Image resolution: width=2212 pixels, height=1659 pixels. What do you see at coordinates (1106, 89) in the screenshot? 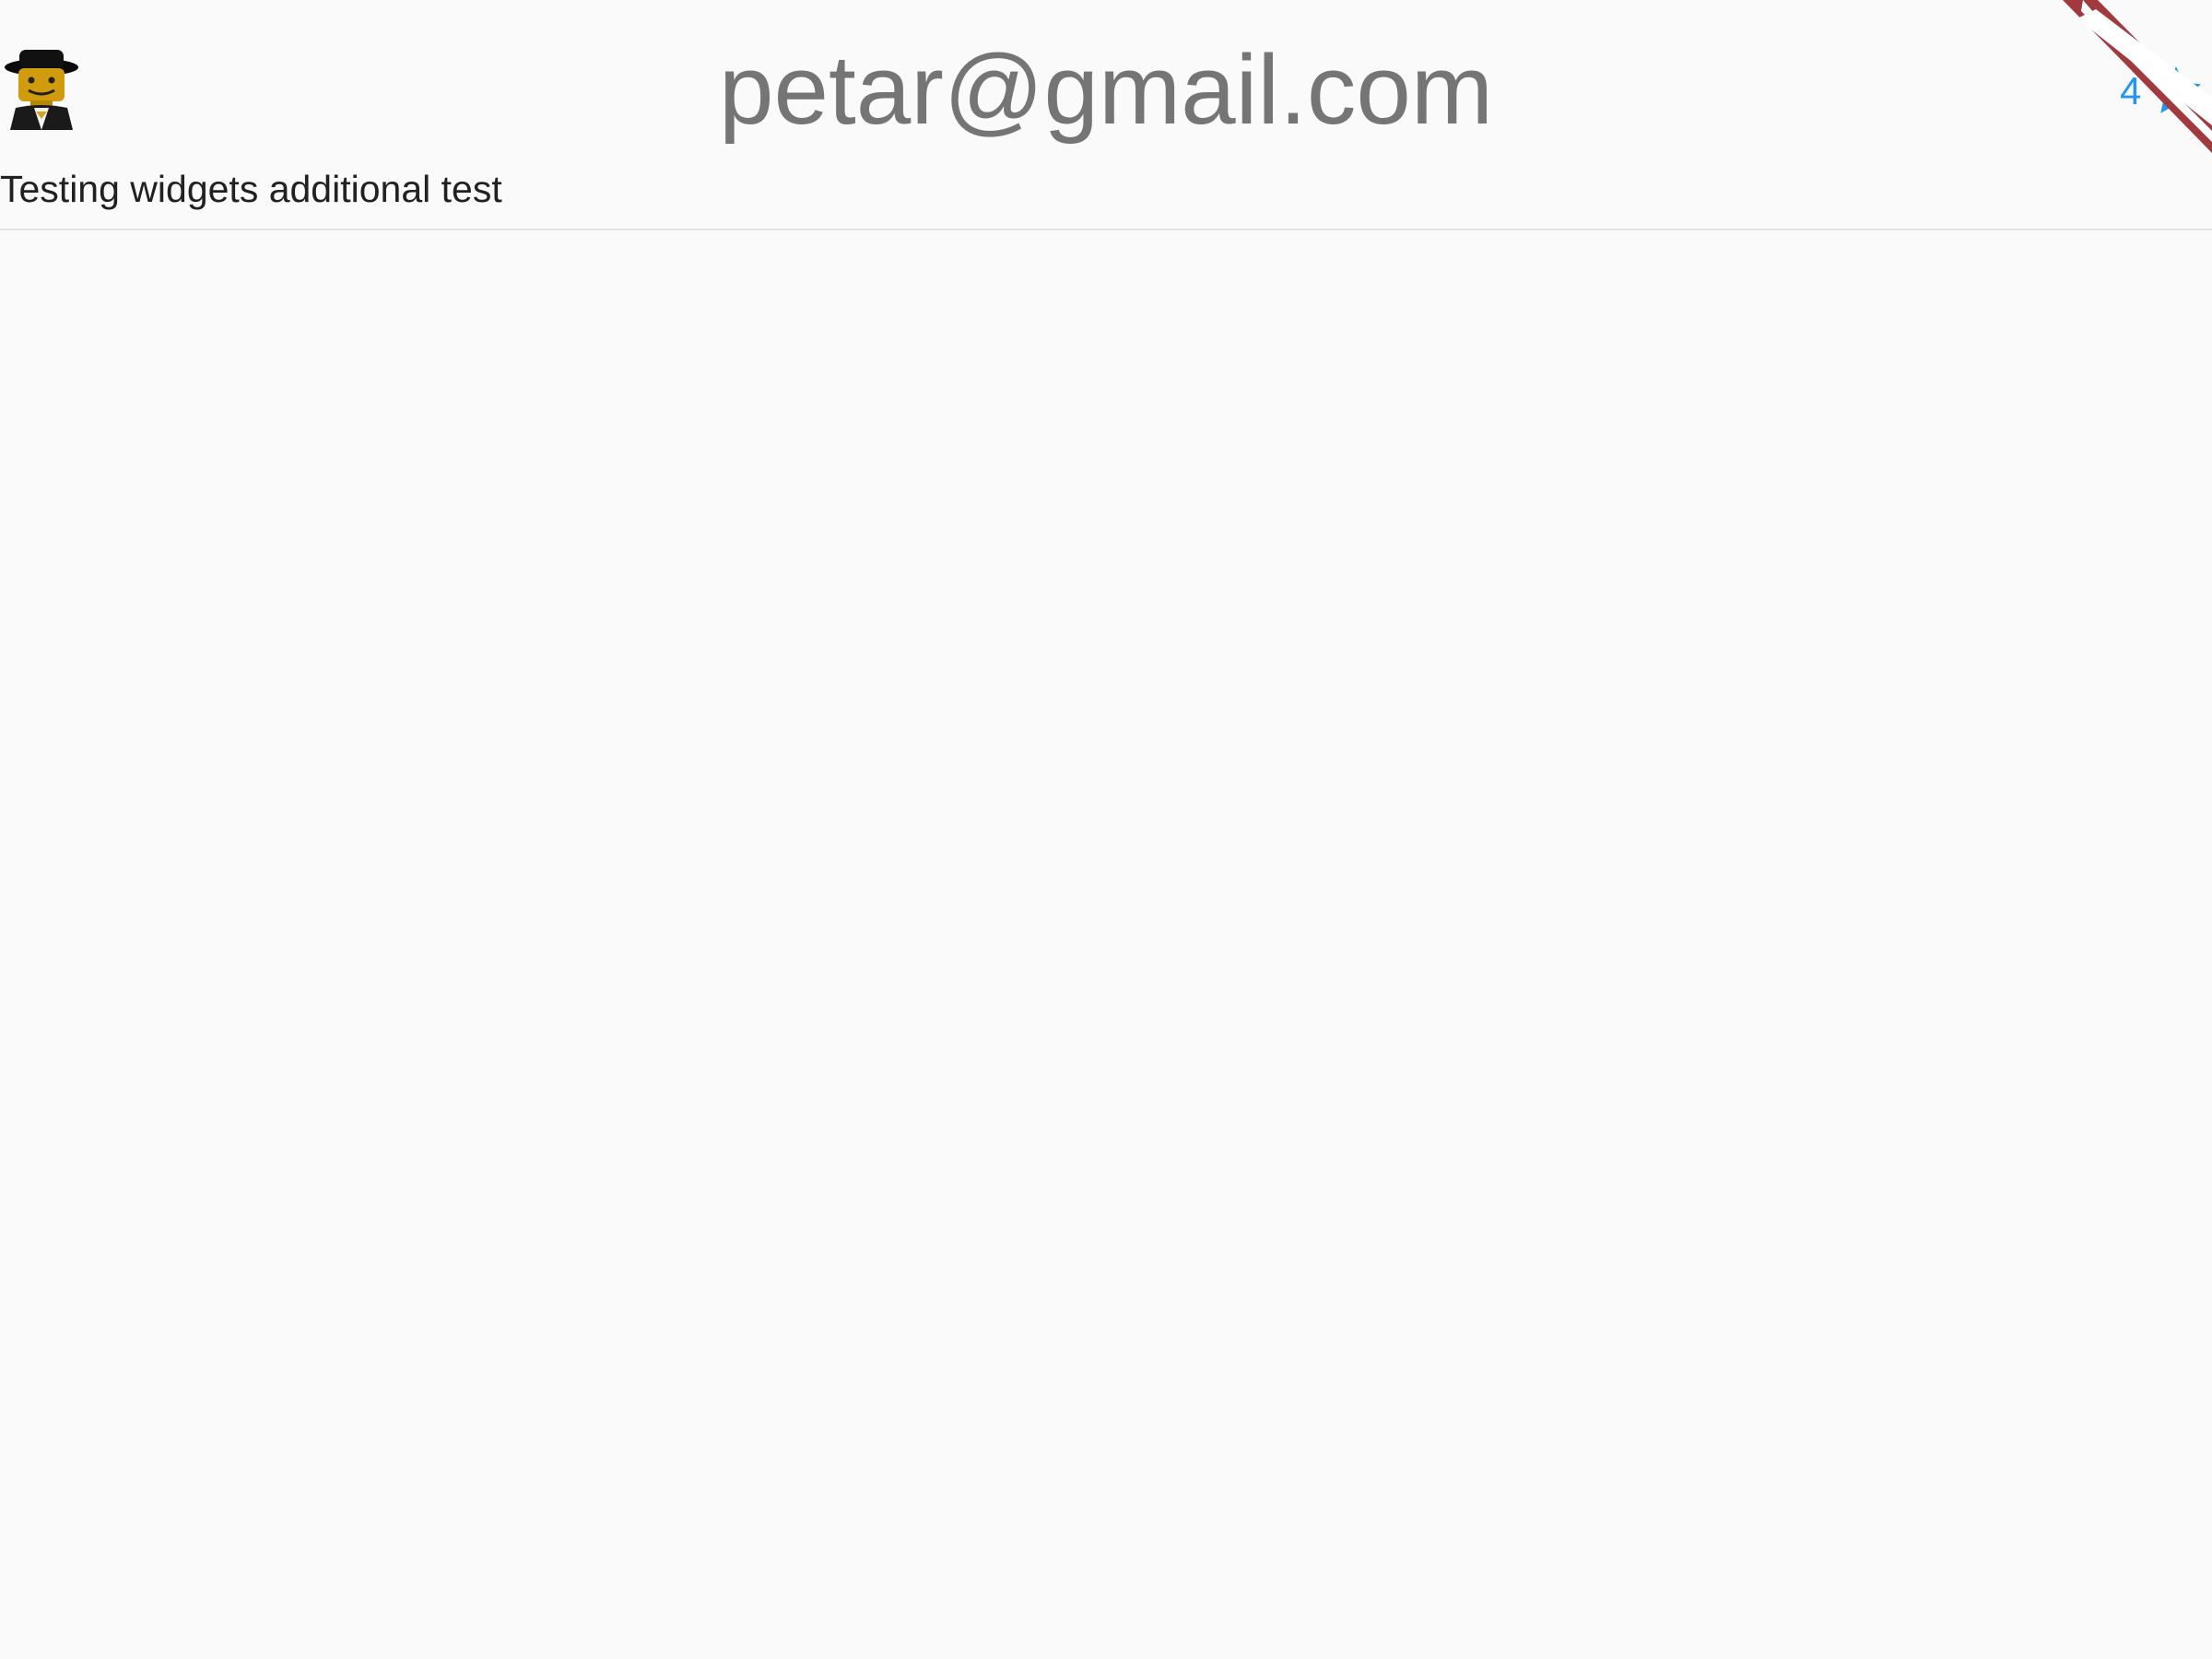
I see `header-title-email: petar@gmail.com` at bounding box center [1106, 89].